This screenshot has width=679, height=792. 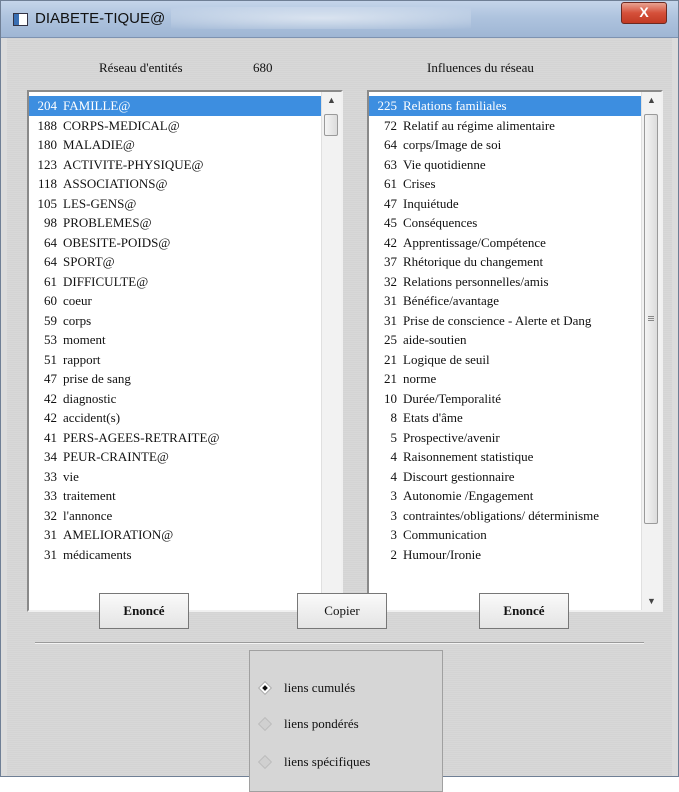 I want to click on title-bar: DIABETE-TIQUE@ X, so click(x=339, y=19).